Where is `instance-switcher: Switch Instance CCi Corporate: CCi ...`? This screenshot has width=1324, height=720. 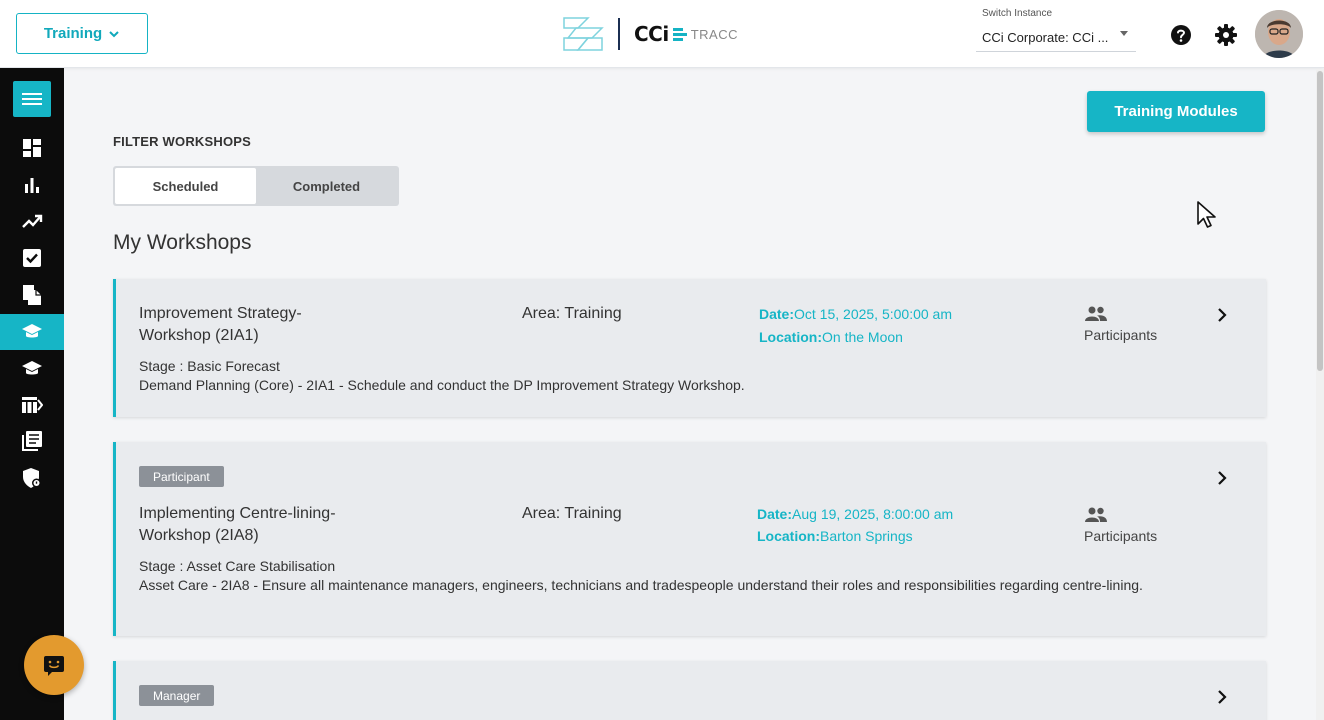 instance-switcher: Switch Instance CCi Corporate: CCi ... is located at coordinates (1056, 30).